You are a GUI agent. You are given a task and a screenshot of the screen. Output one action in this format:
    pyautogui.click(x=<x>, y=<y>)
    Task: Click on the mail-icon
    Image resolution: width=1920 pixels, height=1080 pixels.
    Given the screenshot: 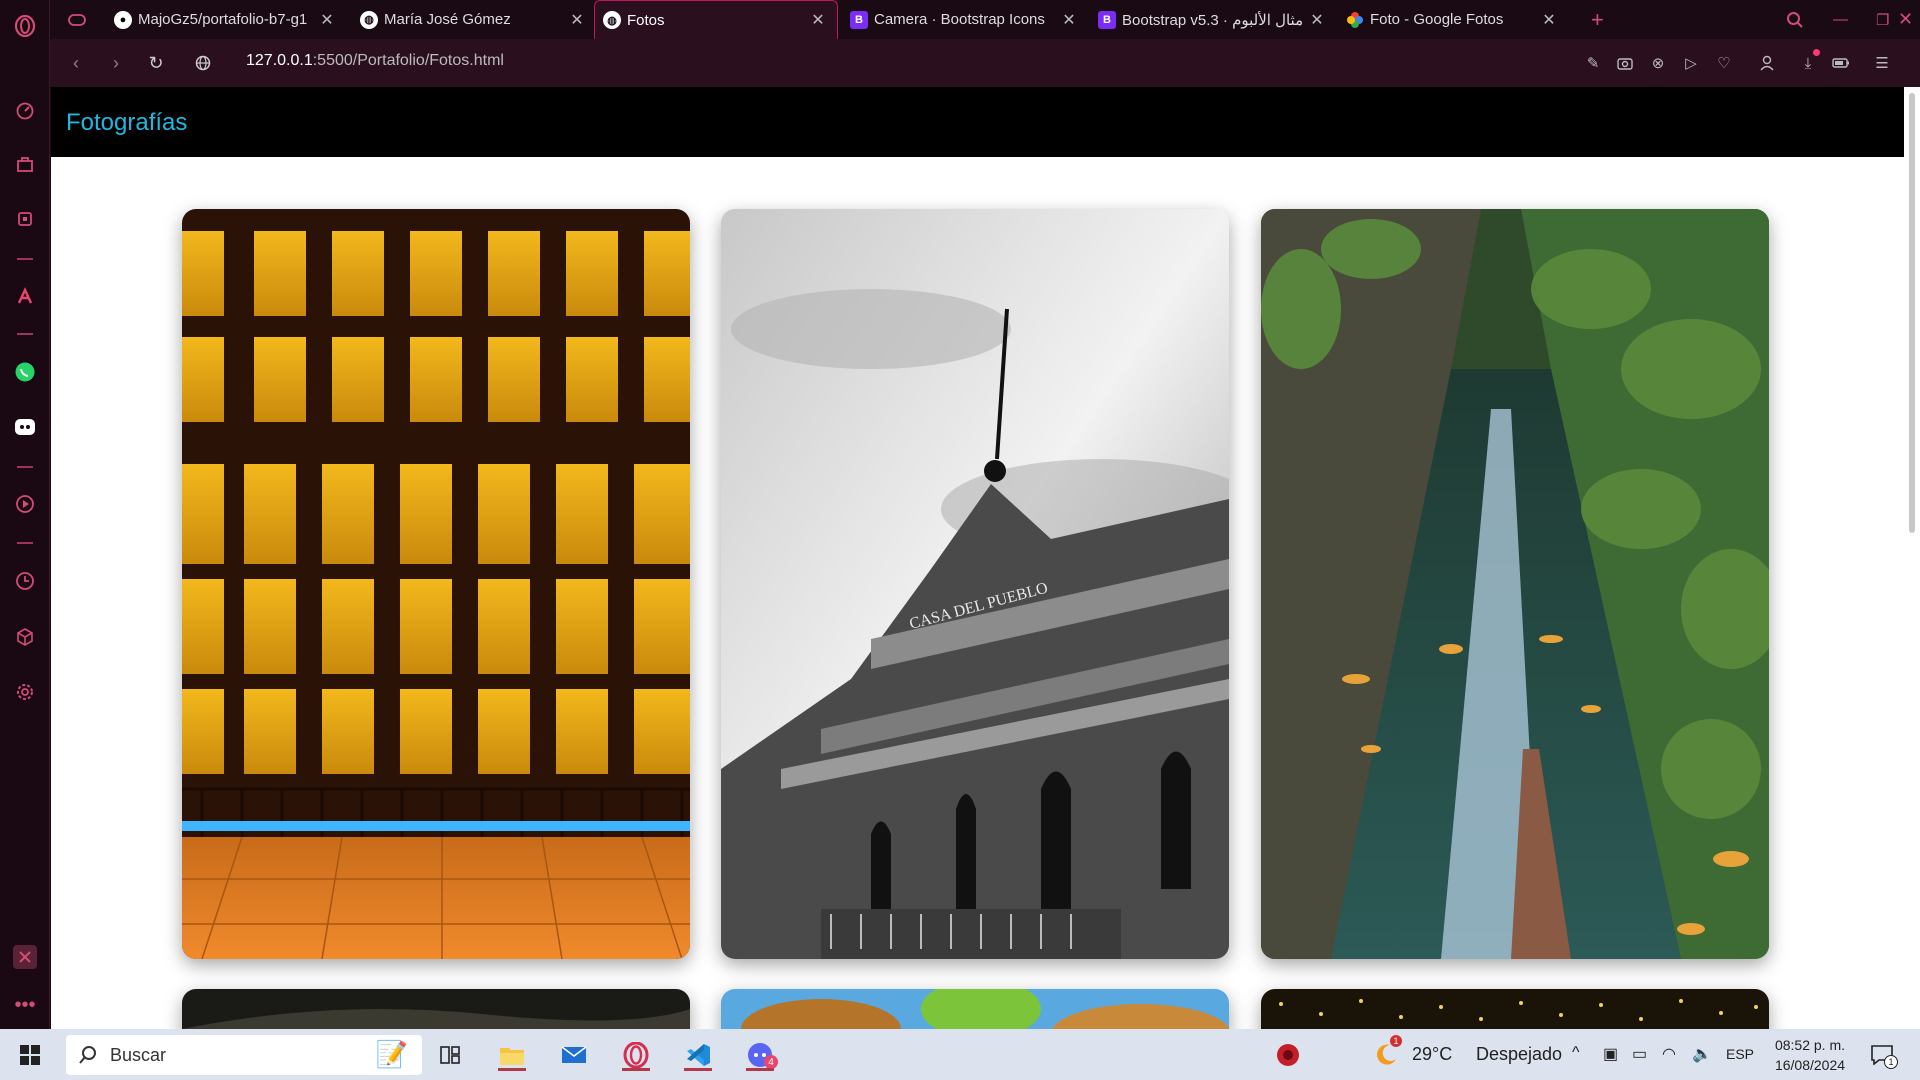 What is the action you would take?
    pyautogui.click(x=574, y=1055)
    